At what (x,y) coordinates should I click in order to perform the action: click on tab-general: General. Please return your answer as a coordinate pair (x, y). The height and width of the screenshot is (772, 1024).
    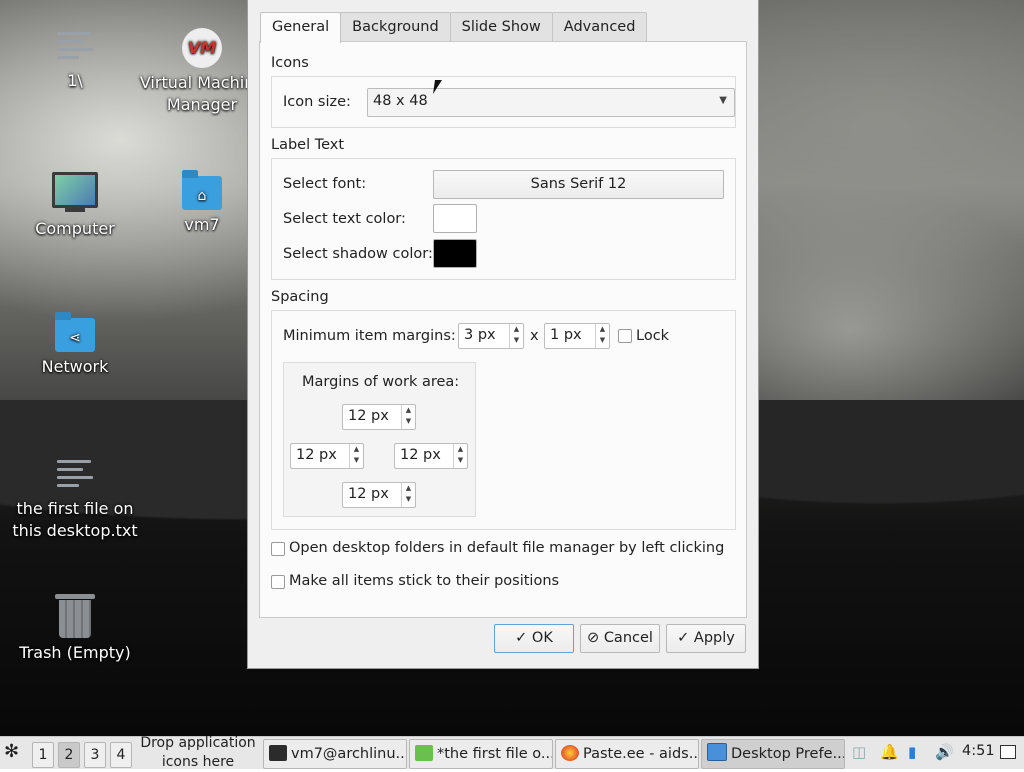
    Looking at the image, I should click on (301, 27).